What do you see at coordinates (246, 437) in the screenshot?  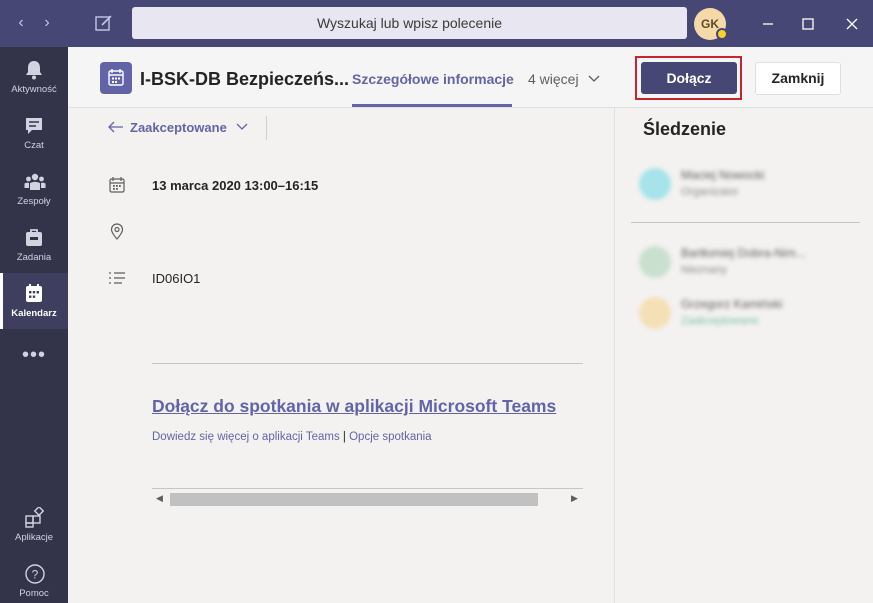 I see `learn-more-link: Dowiedz się więcej o aplikacji Teams` at bounding box center [246, 437].